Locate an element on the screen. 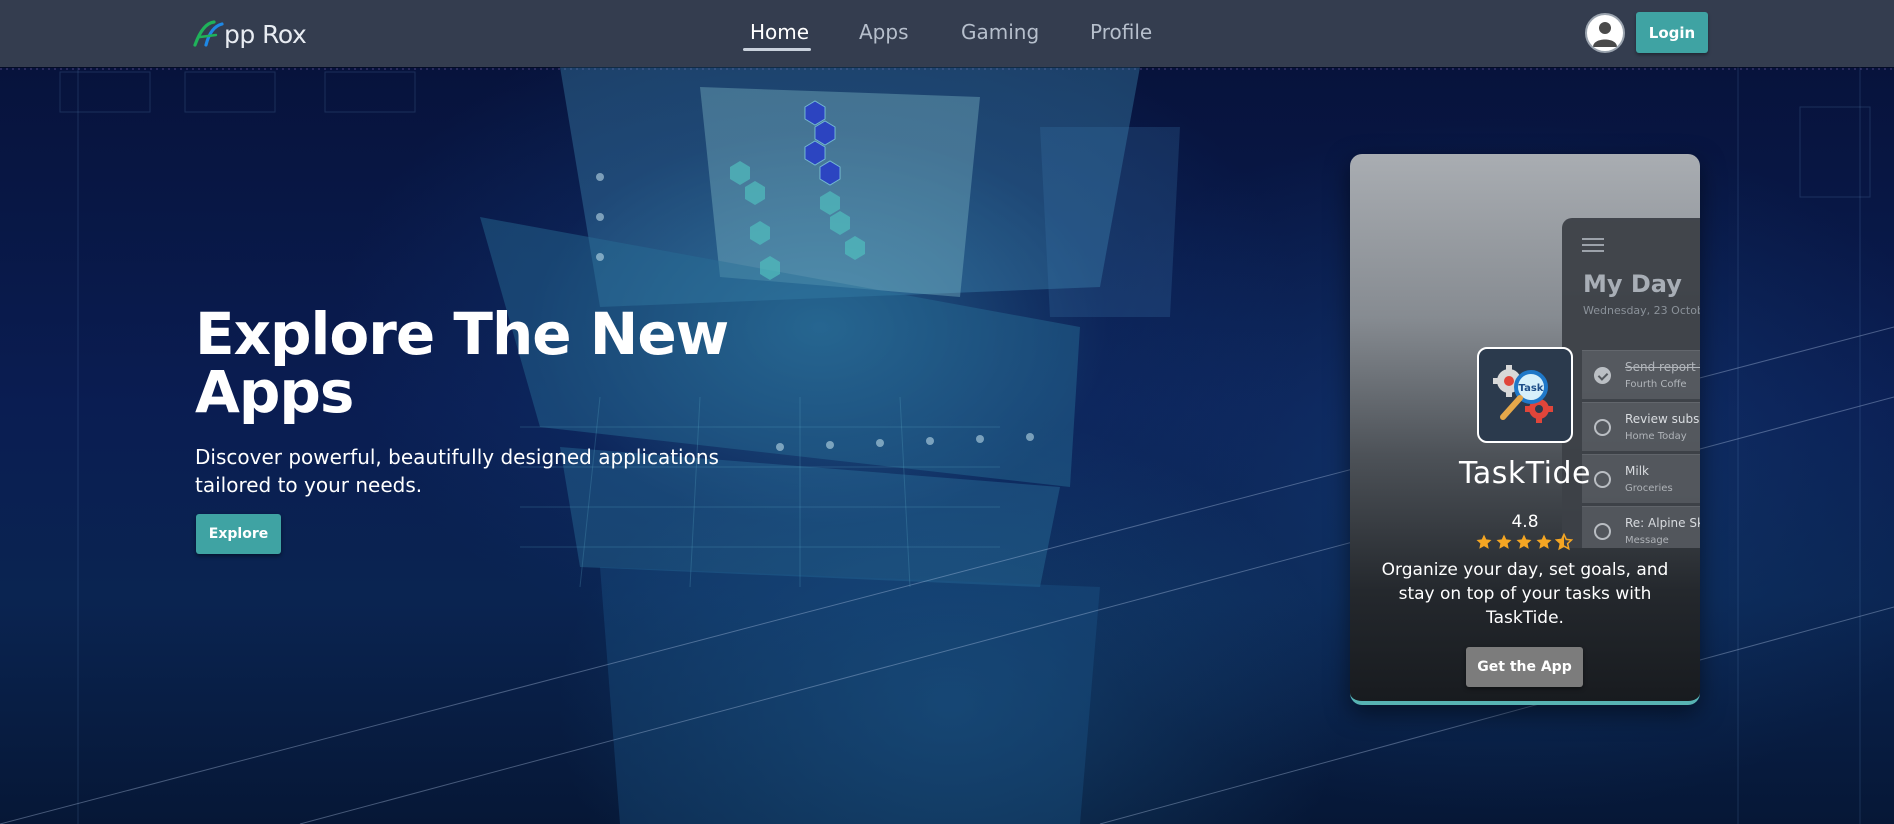 The width and height of the screenshot is (1894, 824). task-meta: Home Today is located at coordinates (1656, 436).